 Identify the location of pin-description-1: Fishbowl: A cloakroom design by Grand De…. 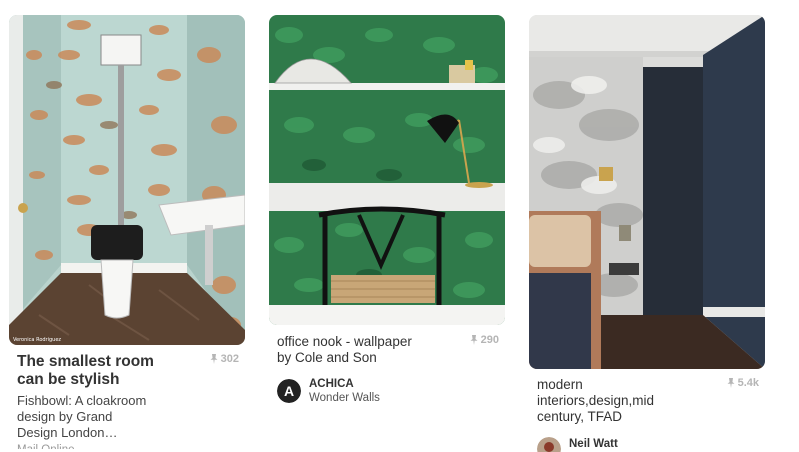
(128, 417).